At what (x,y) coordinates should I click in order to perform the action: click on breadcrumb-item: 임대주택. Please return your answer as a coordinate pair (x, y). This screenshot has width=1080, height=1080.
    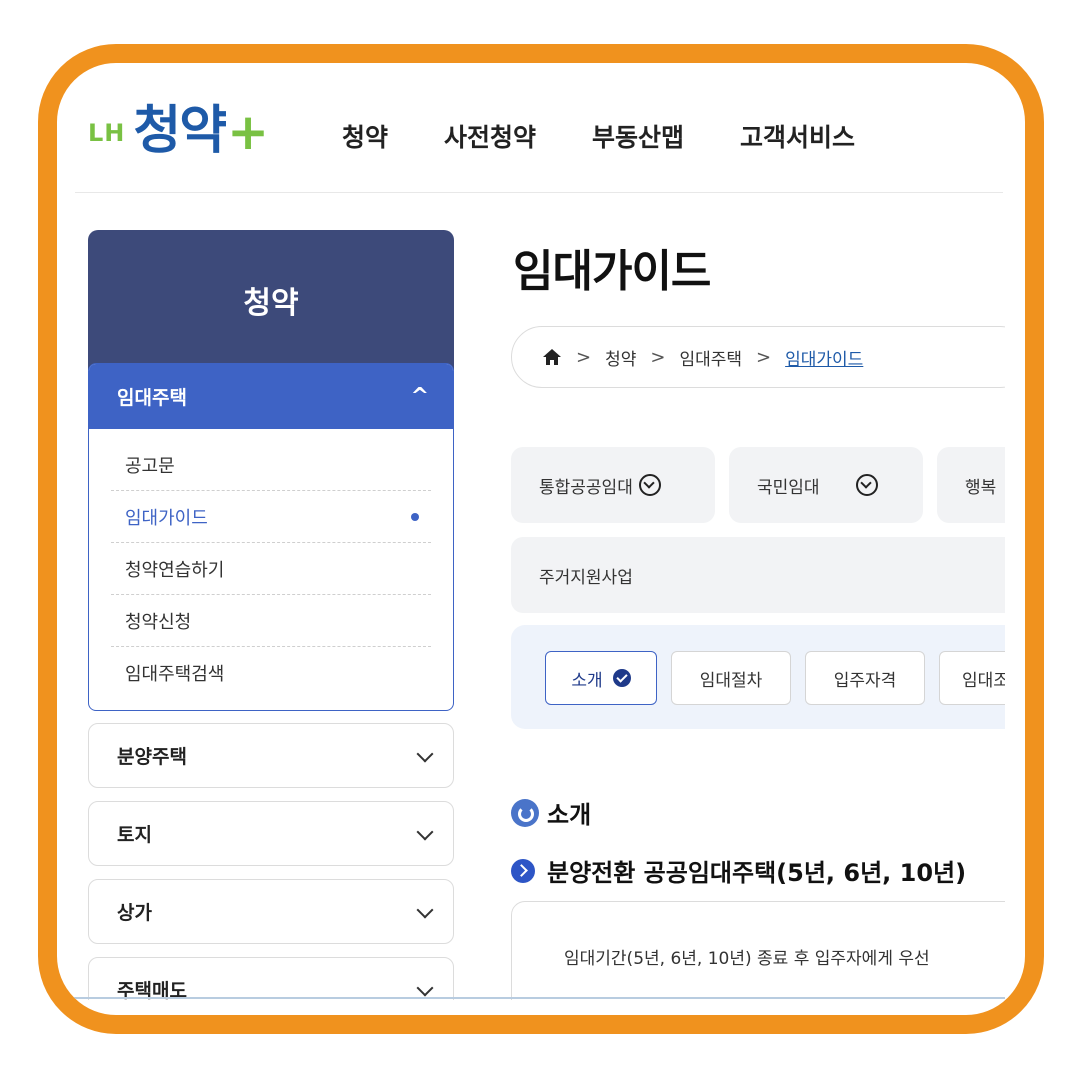
    Looking at the image, I should click on (710, 357).